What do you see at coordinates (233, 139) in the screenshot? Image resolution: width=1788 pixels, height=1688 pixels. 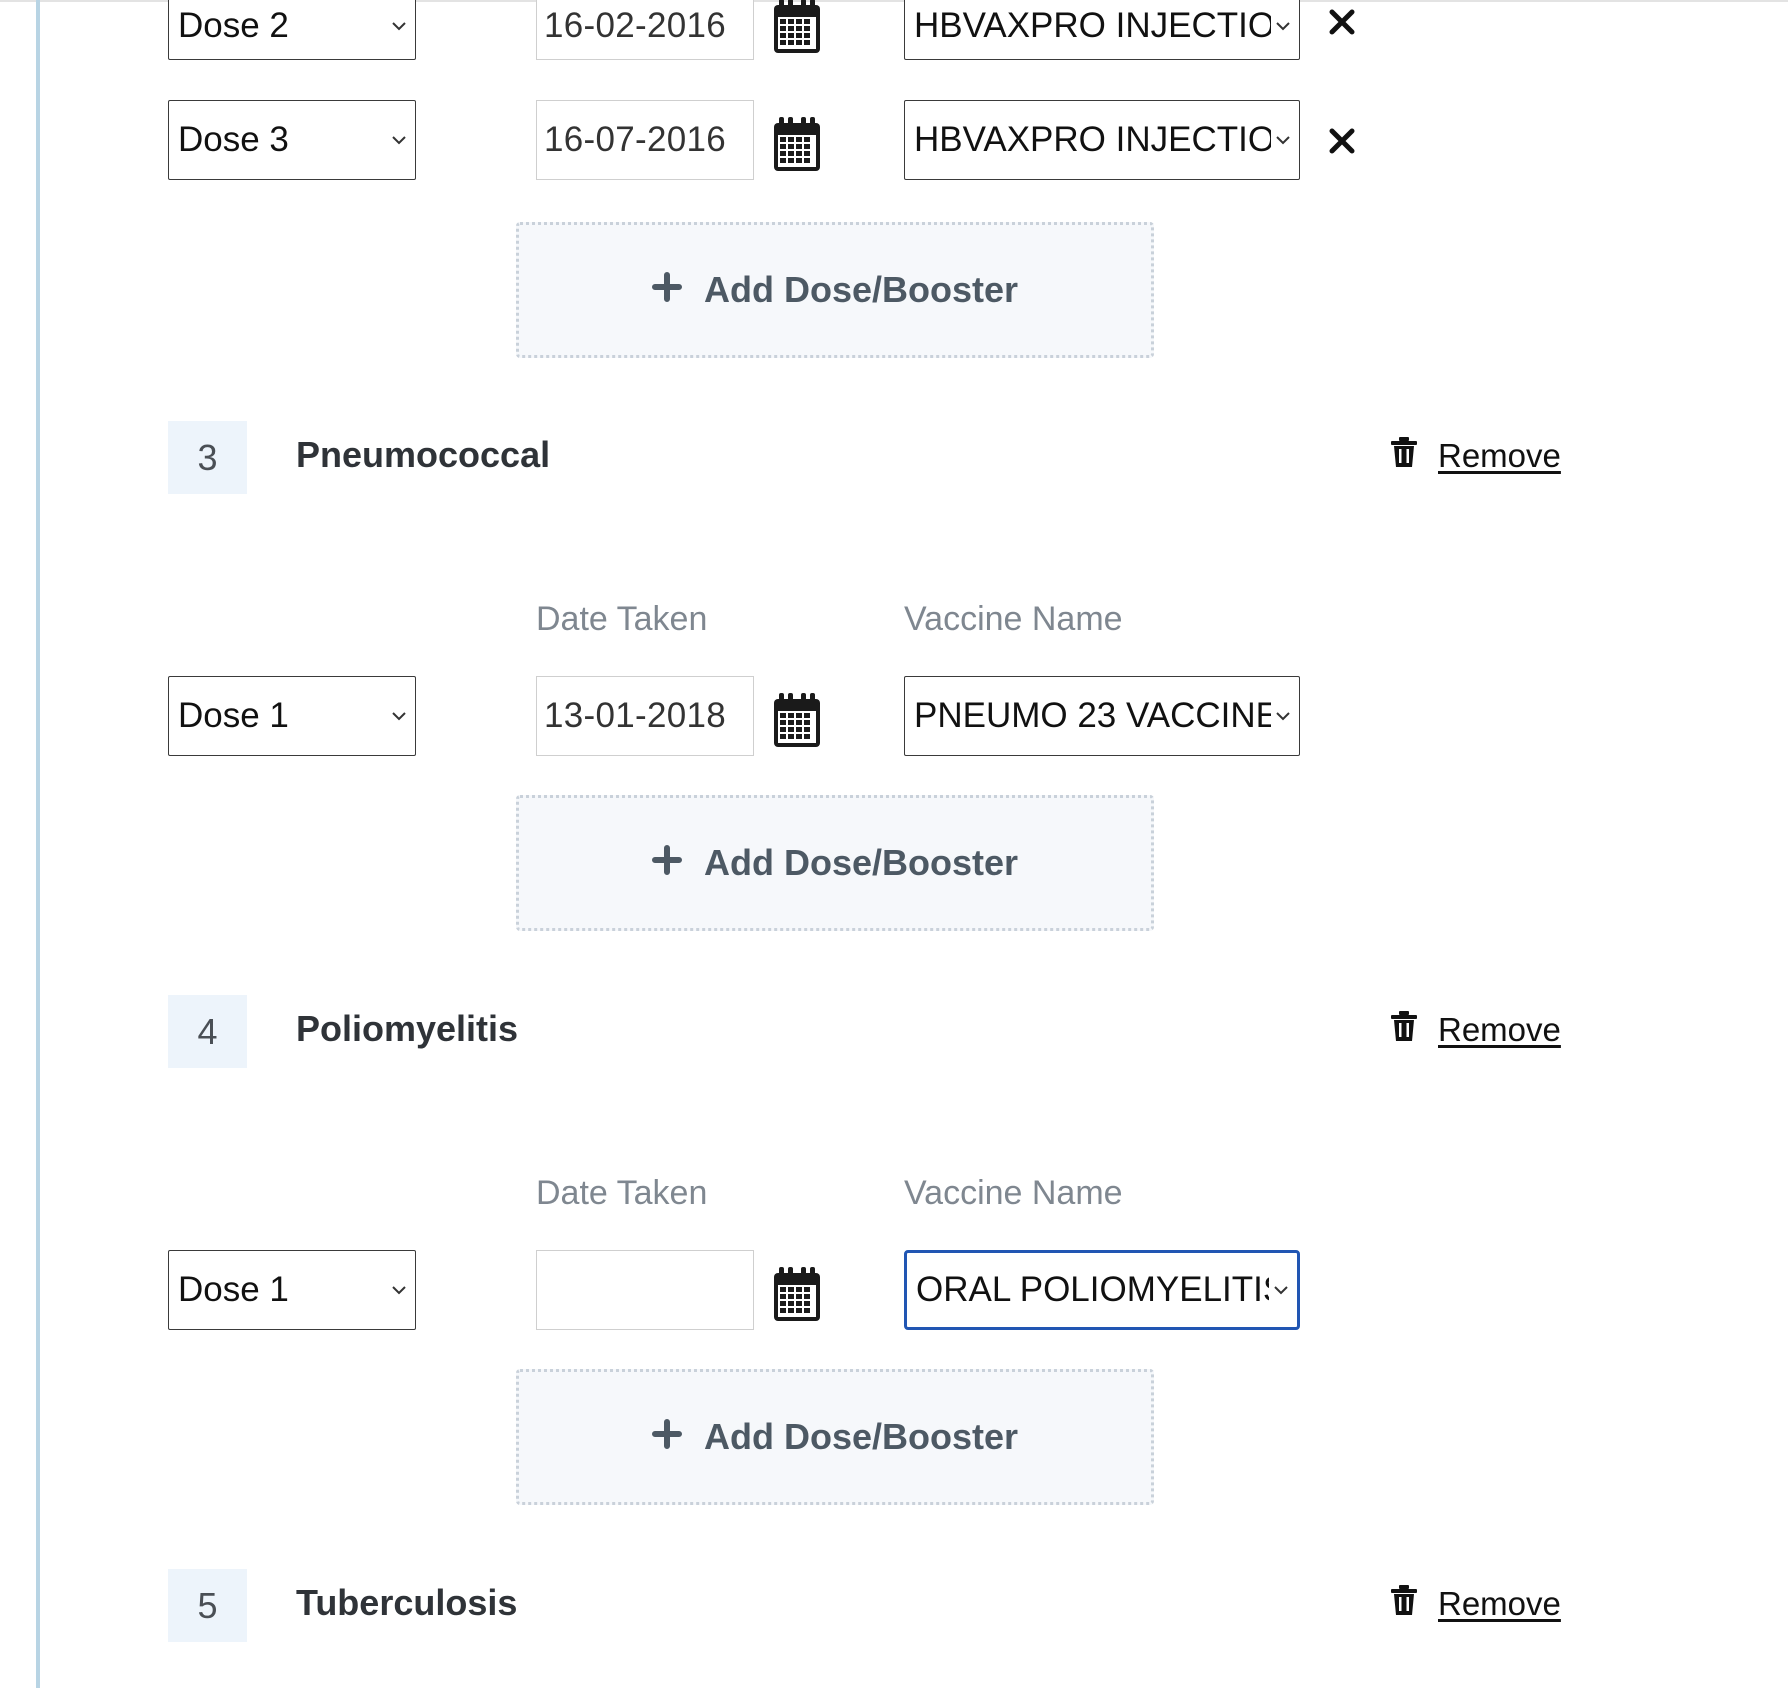 I see `dose-select-value: Dose 3` at bounding box center [233, 139].